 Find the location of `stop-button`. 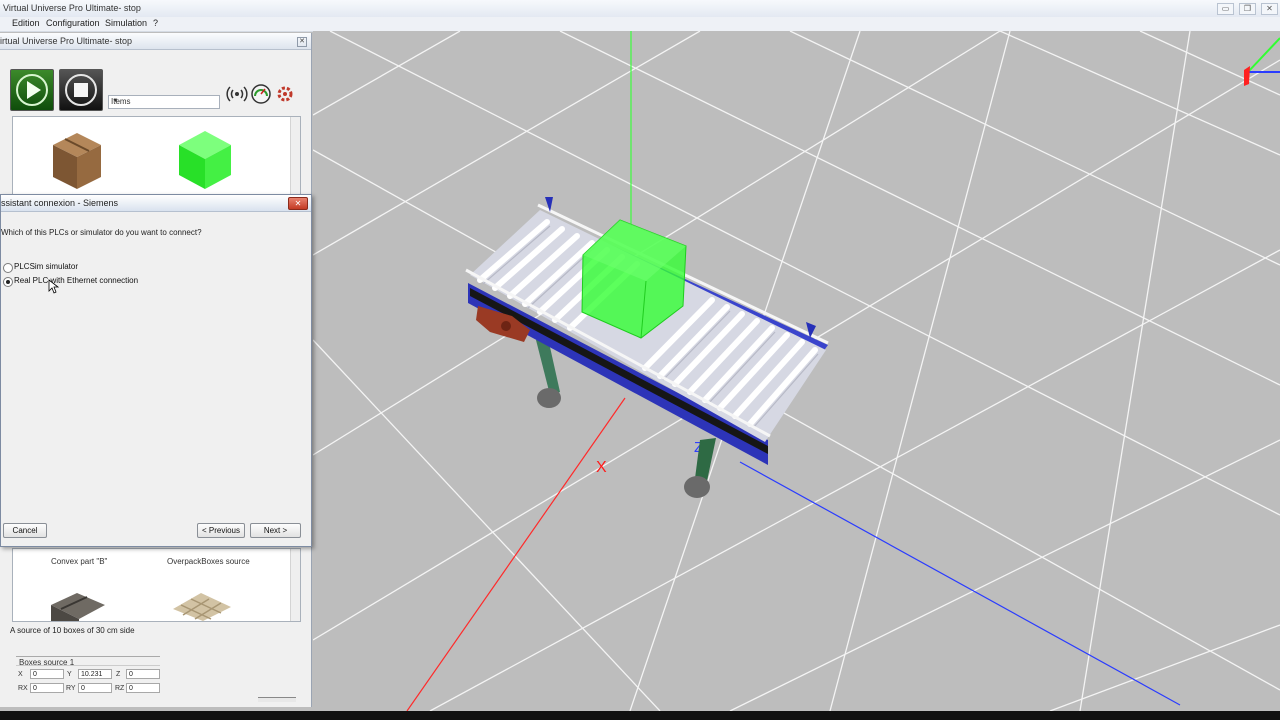

stop-button is located at coordinates (81, 90).